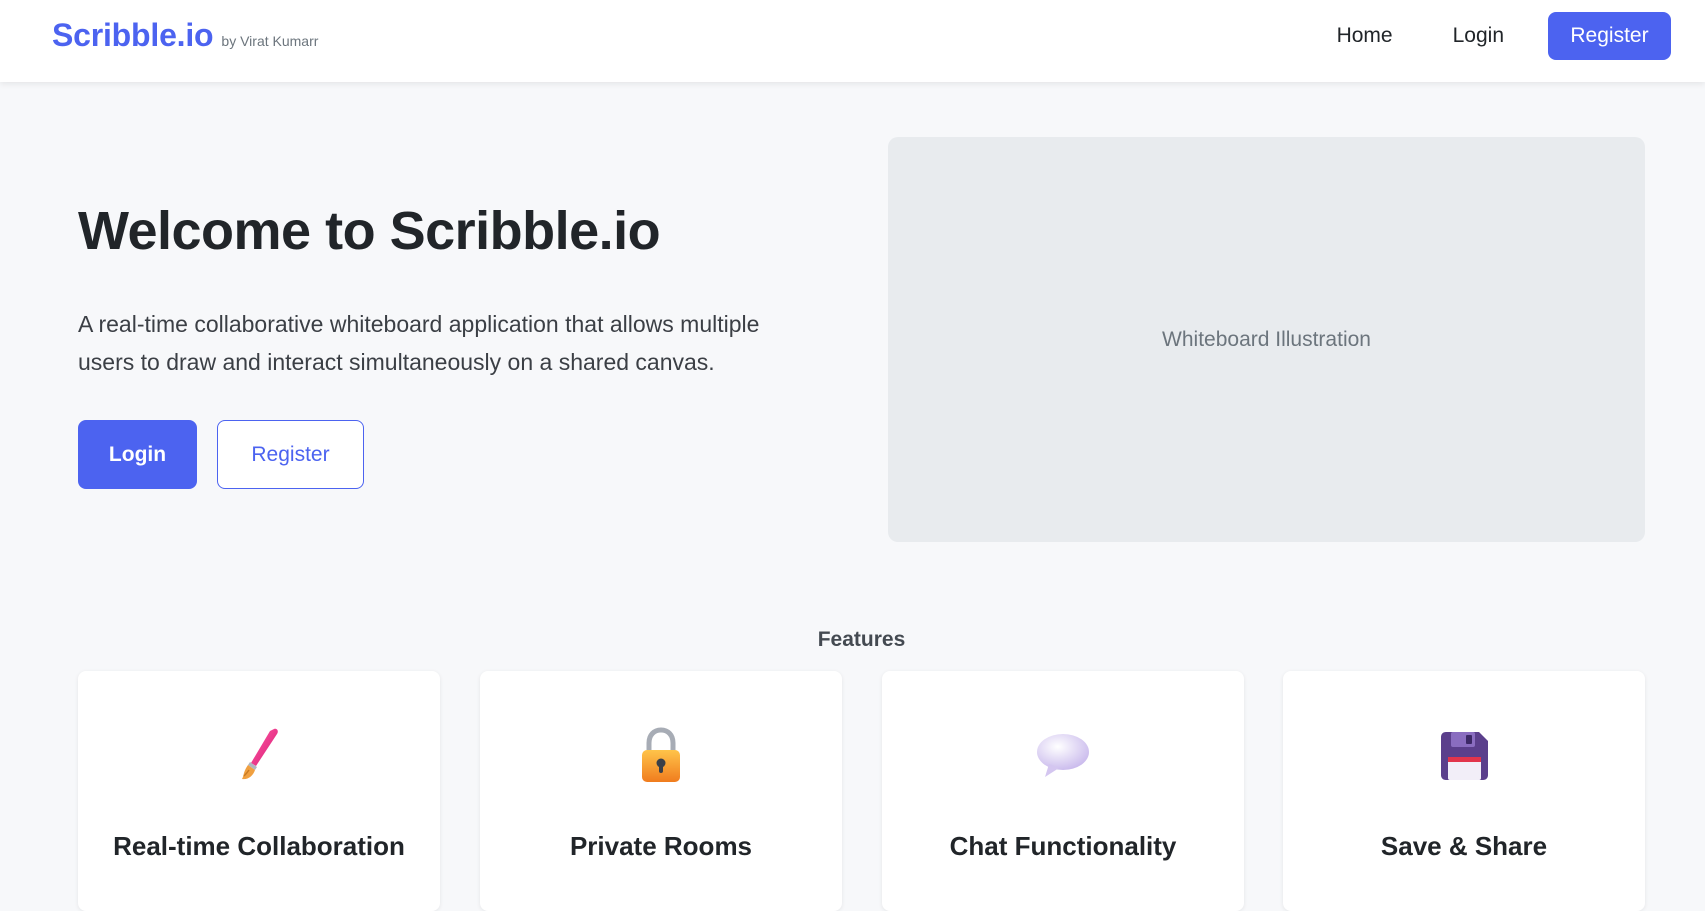 Image resolution: width=1705 pixels, height=911 pixels. Describe the element at coordinates (1063, 756) in the screenshot. I see `speech-bubble-icon` at that location.